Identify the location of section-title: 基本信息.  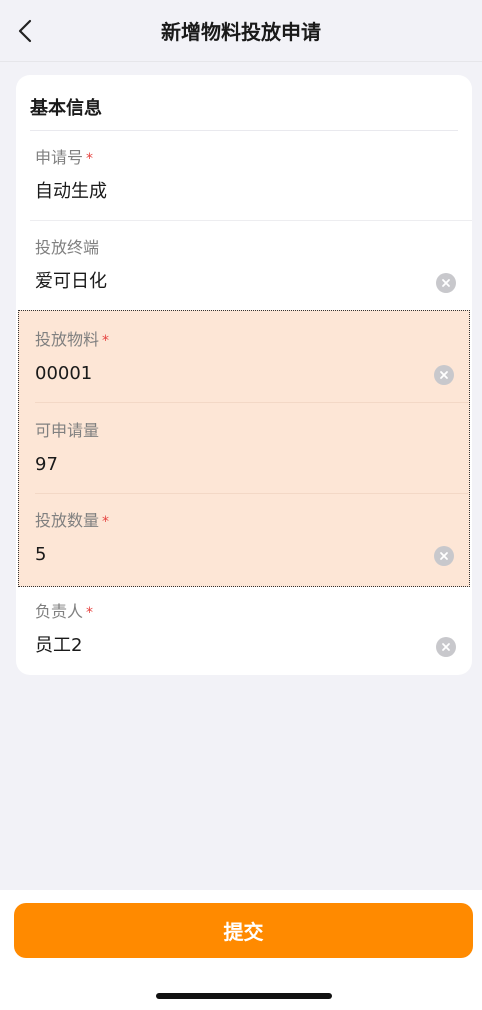
(66, 108).